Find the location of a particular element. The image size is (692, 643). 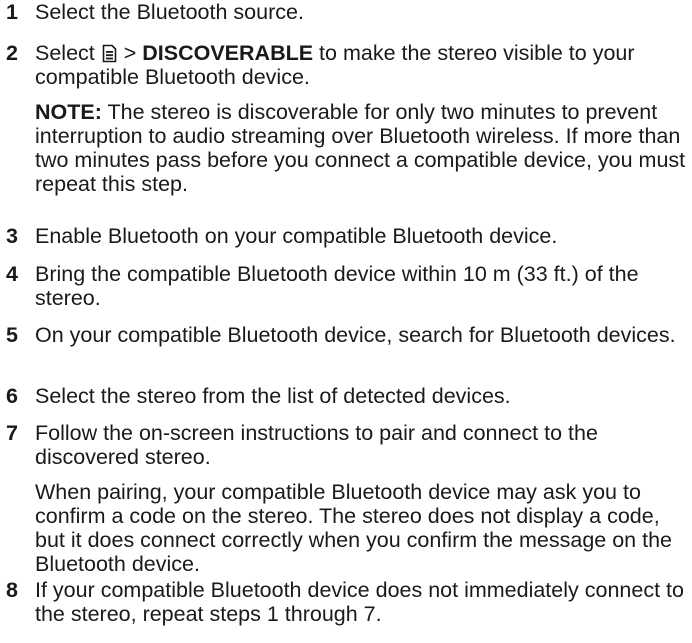

menu-icon is located at coordinates (109, 53).